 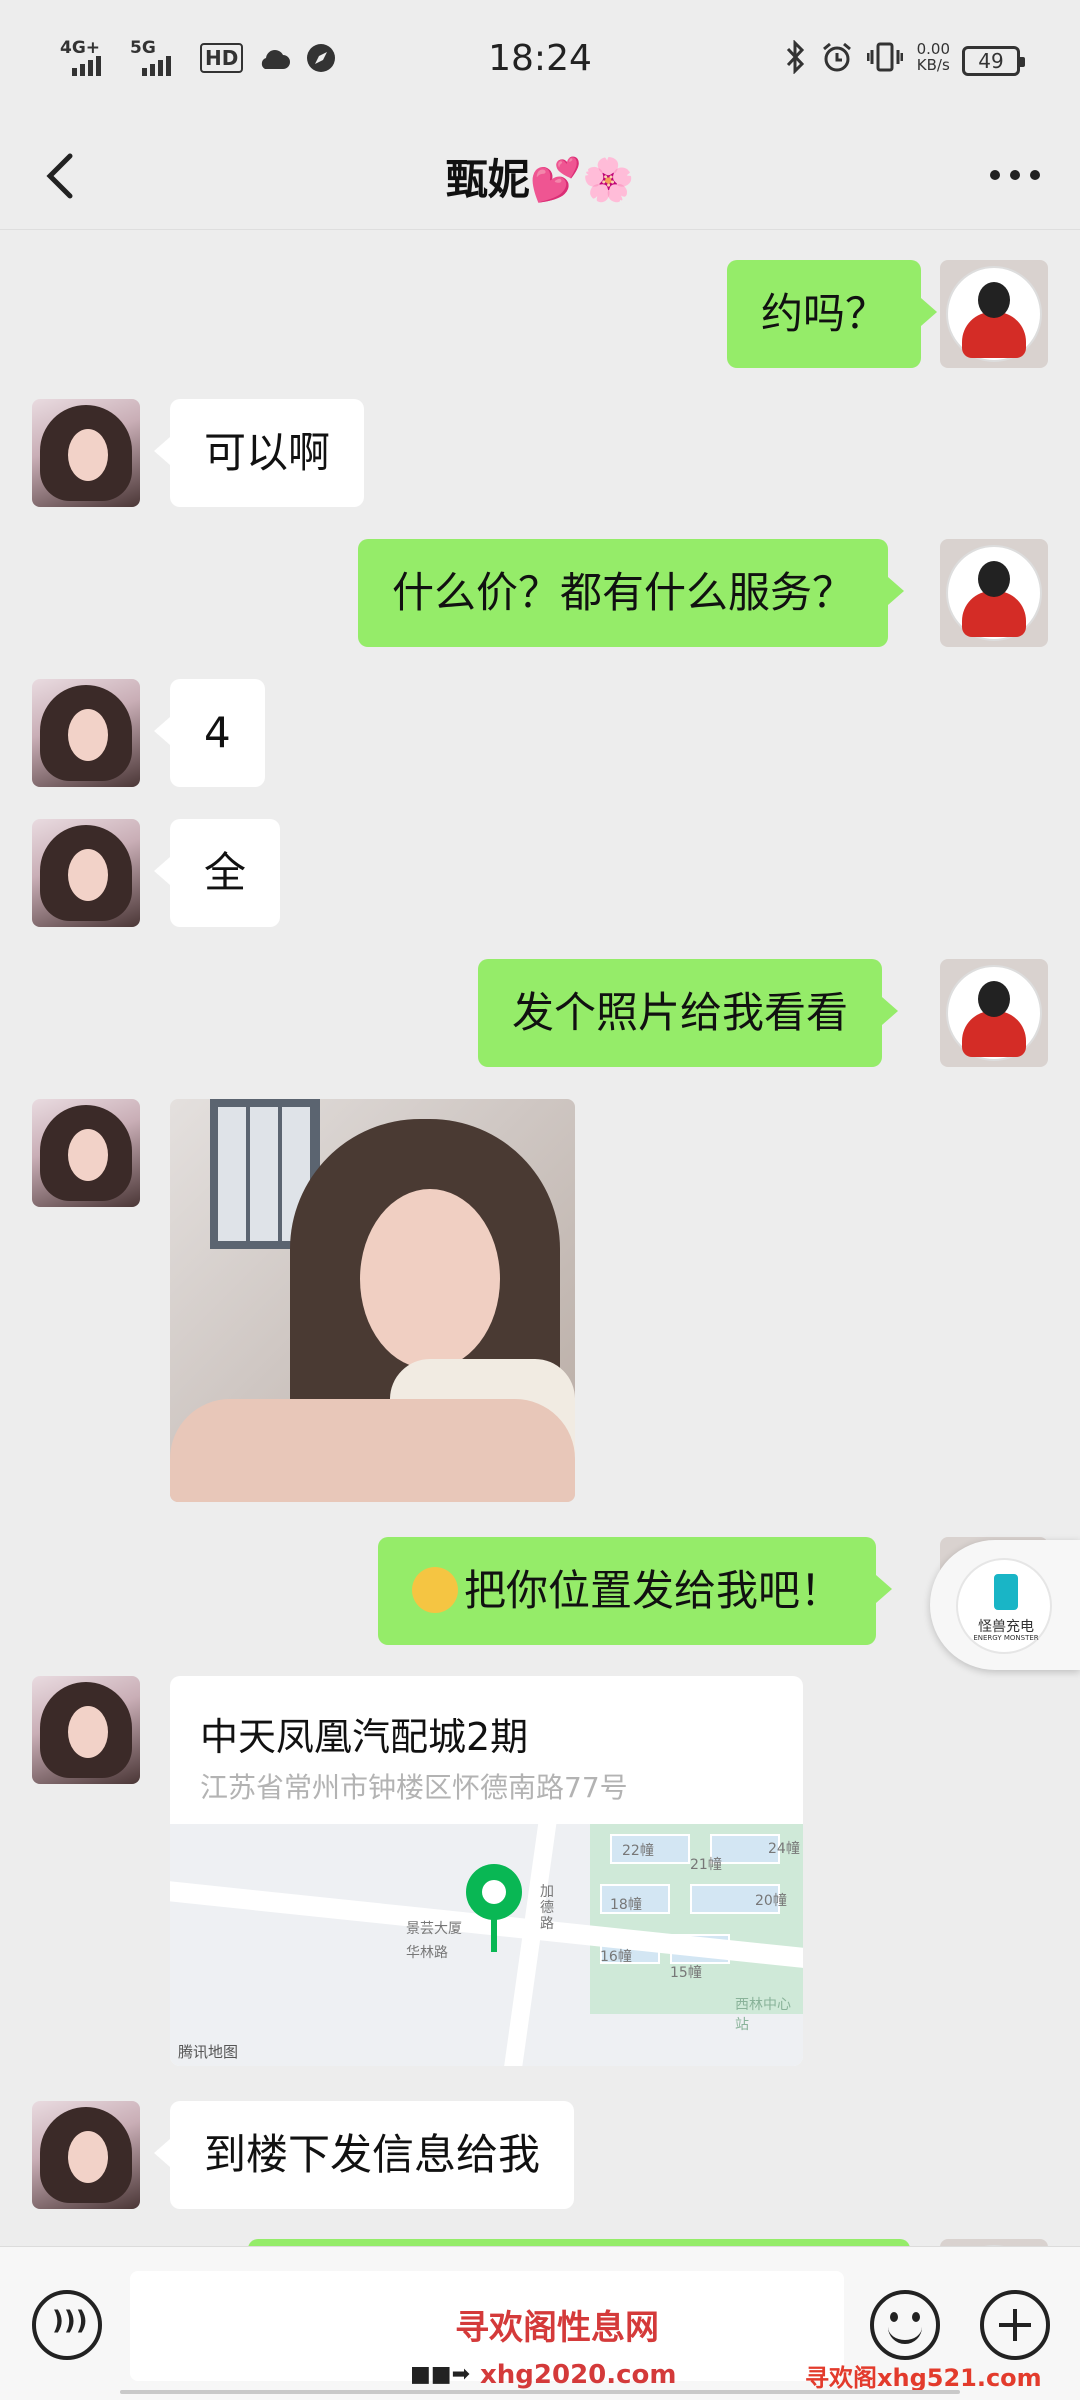 I want to click on net-speed: 0.00 KB/s, so click(x=933, y=57).